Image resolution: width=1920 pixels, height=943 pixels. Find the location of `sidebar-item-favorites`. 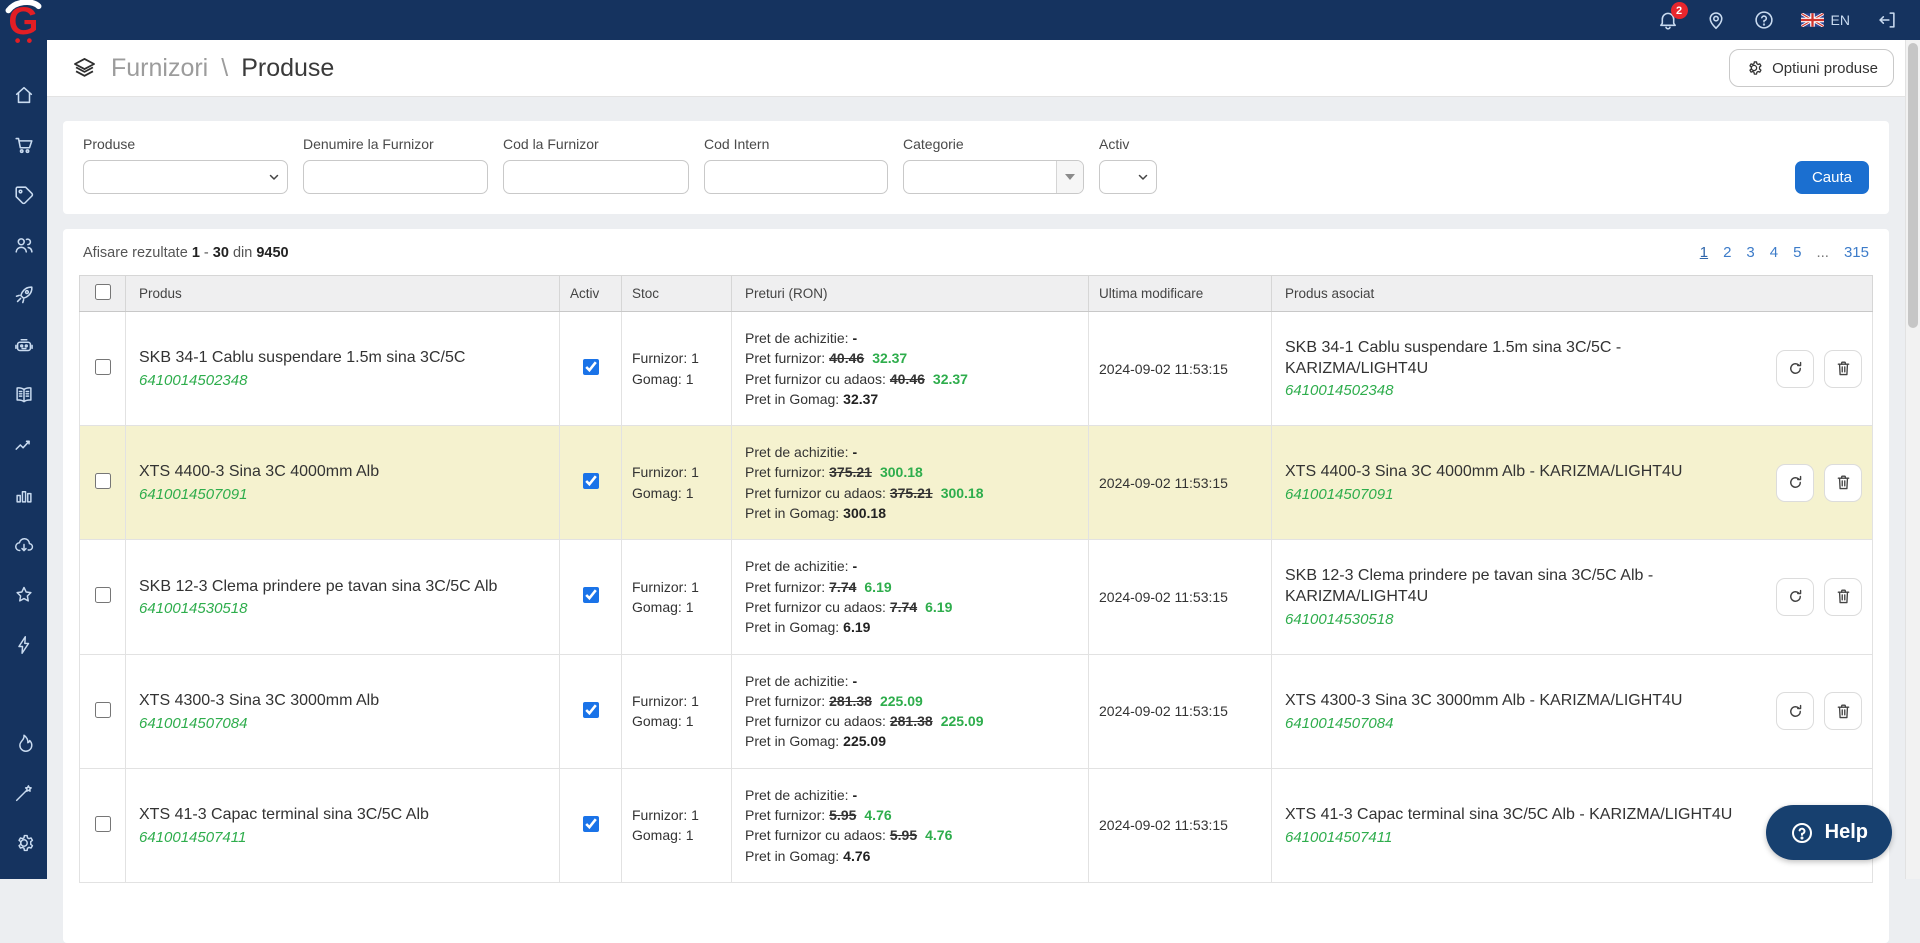

sidebar-item-favorites is located at coordinates (23, 595).